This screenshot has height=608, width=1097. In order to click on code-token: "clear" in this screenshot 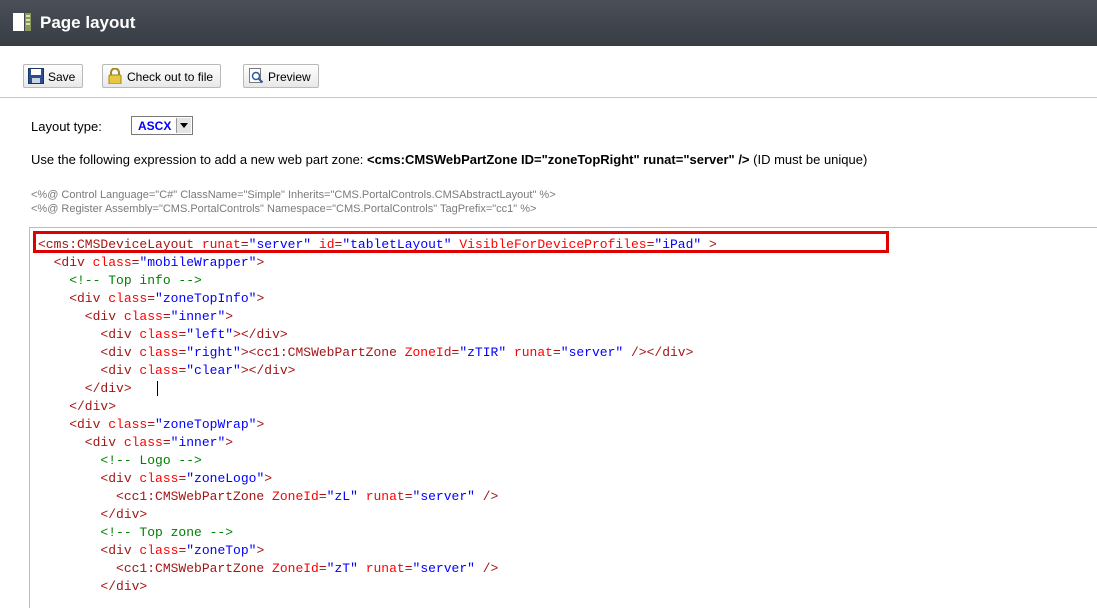, I will do `click(213, 370)`.